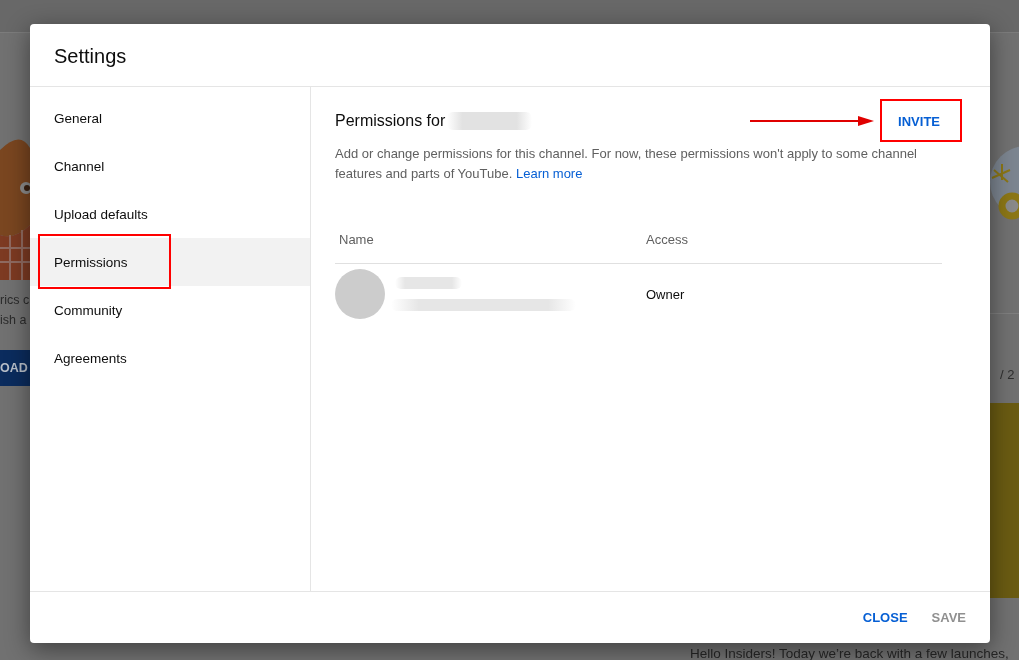 The height and width of the screenshot is (660, 1019). What do you see at coordinates (170, 310) in the screenshot?
I see `sidebar-item: Community` at bounding box center [170, 310].